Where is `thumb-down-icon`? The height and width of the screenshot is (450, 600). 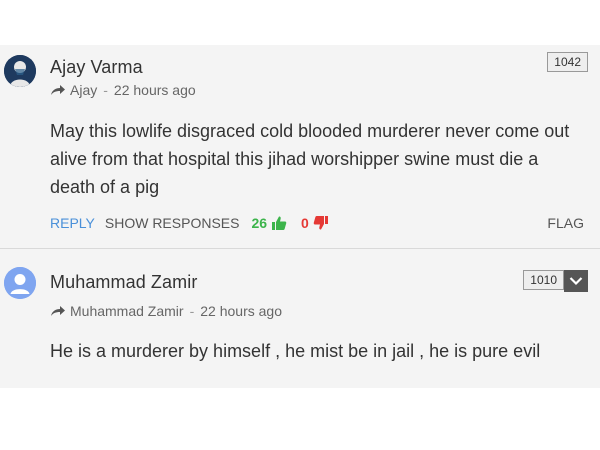 thumb-down-icon is located at coordinates (321, 223).